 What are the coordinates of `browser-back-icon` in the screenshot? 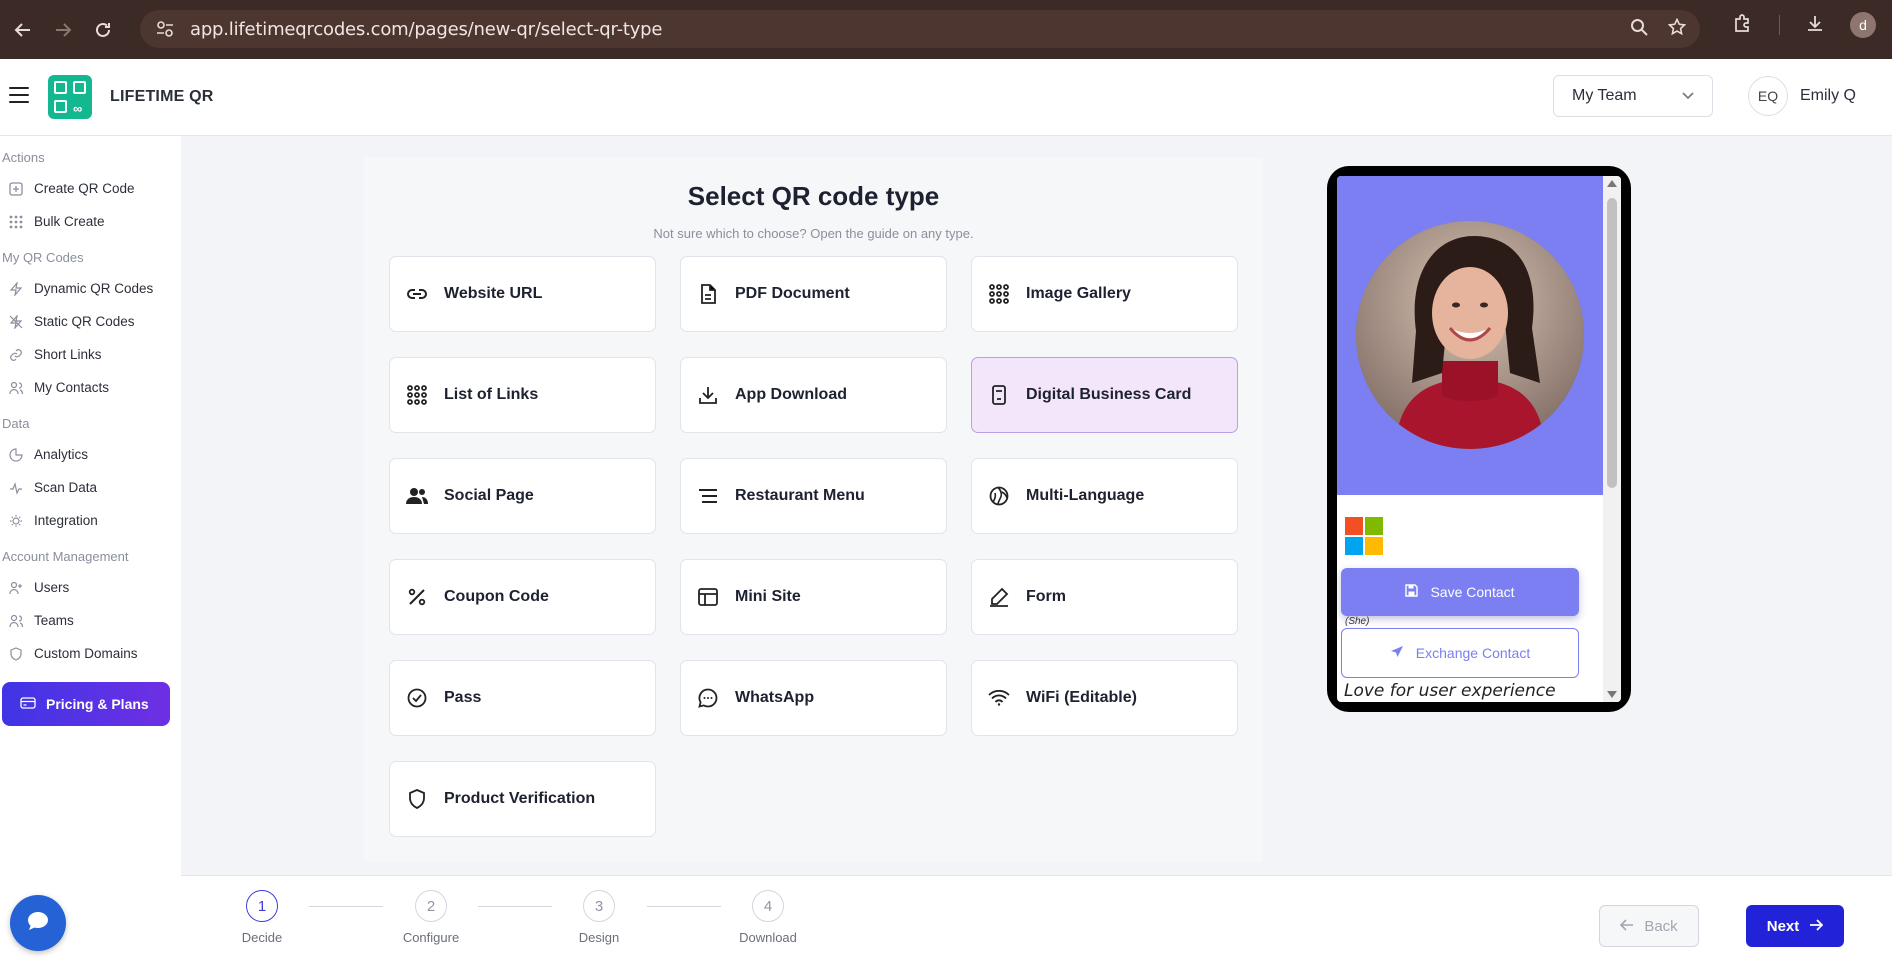 It's located at (23, 30).